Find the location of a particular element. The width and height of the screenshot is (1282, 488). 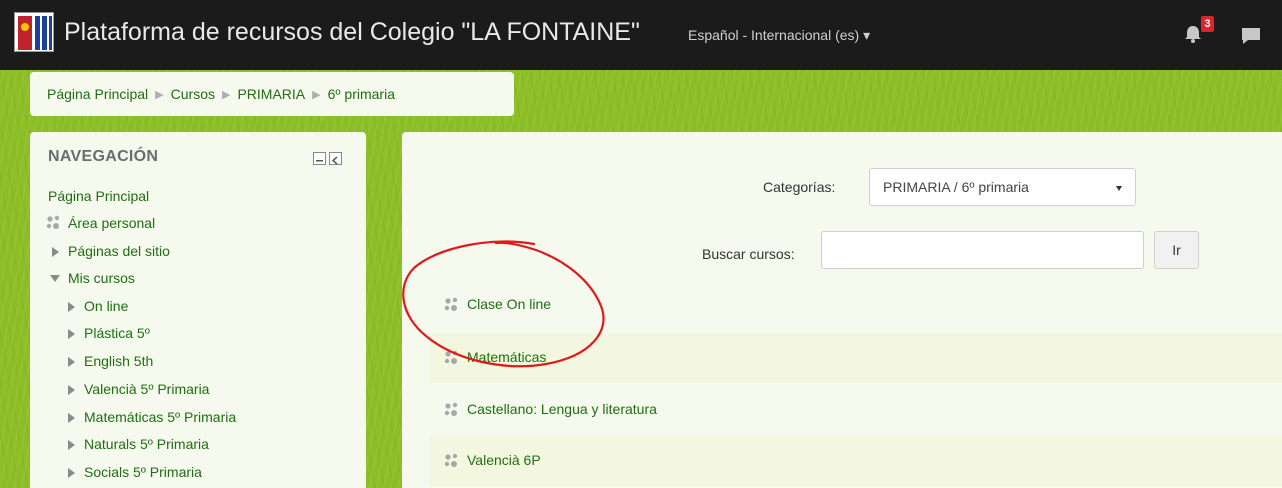

notification-badge: 3 is located at coordinates (1207, 24).